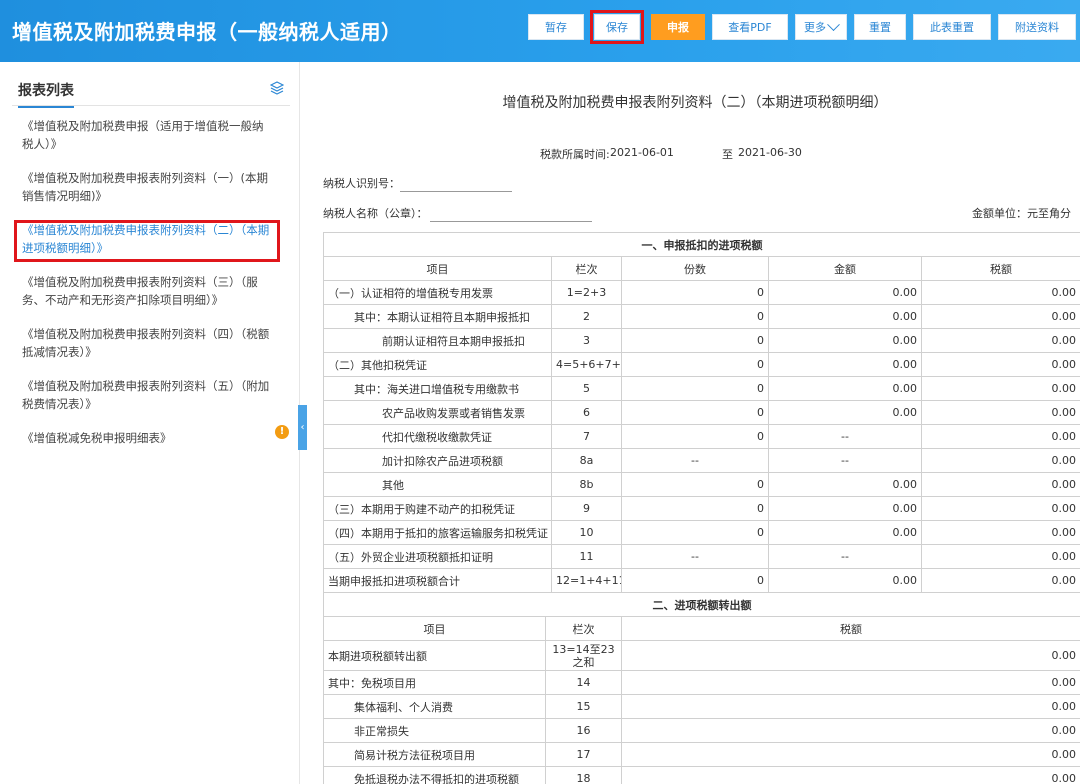 This screenshot has width=1080, height=784. What do you see at coordinates (586, 484) in the screenshot?
I see `row-line: 8b` at bounding box center [586, 484].